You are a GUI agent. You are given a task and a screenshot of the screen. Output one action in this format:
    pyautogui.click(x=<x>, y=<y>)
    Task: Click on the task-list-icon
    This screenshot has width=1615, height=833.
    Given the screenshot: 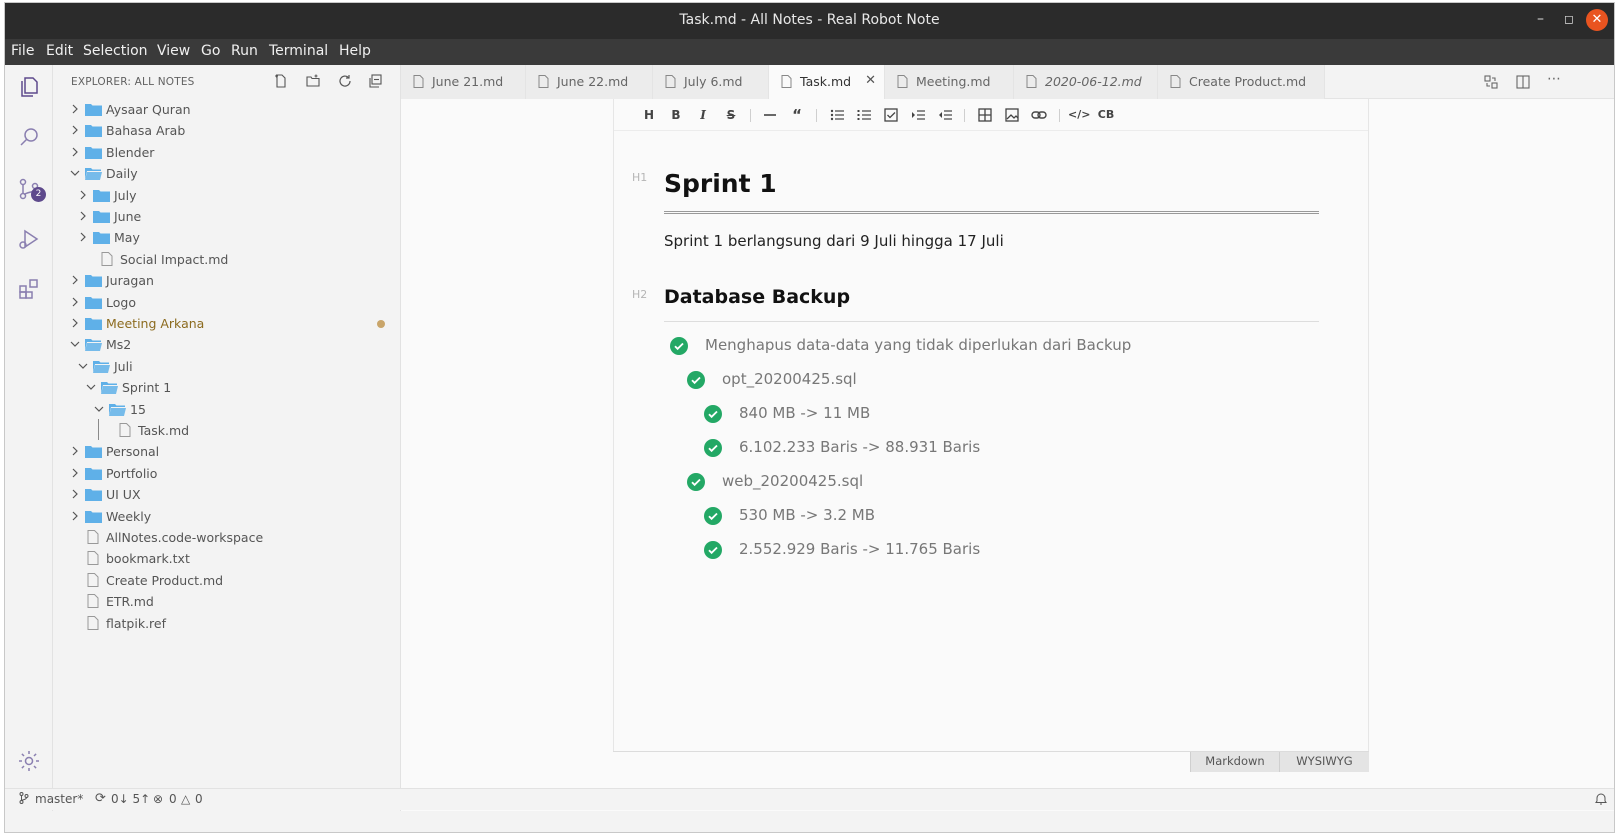 What is the action you would take?
    pyautogui.click(x=891, y=115)
    